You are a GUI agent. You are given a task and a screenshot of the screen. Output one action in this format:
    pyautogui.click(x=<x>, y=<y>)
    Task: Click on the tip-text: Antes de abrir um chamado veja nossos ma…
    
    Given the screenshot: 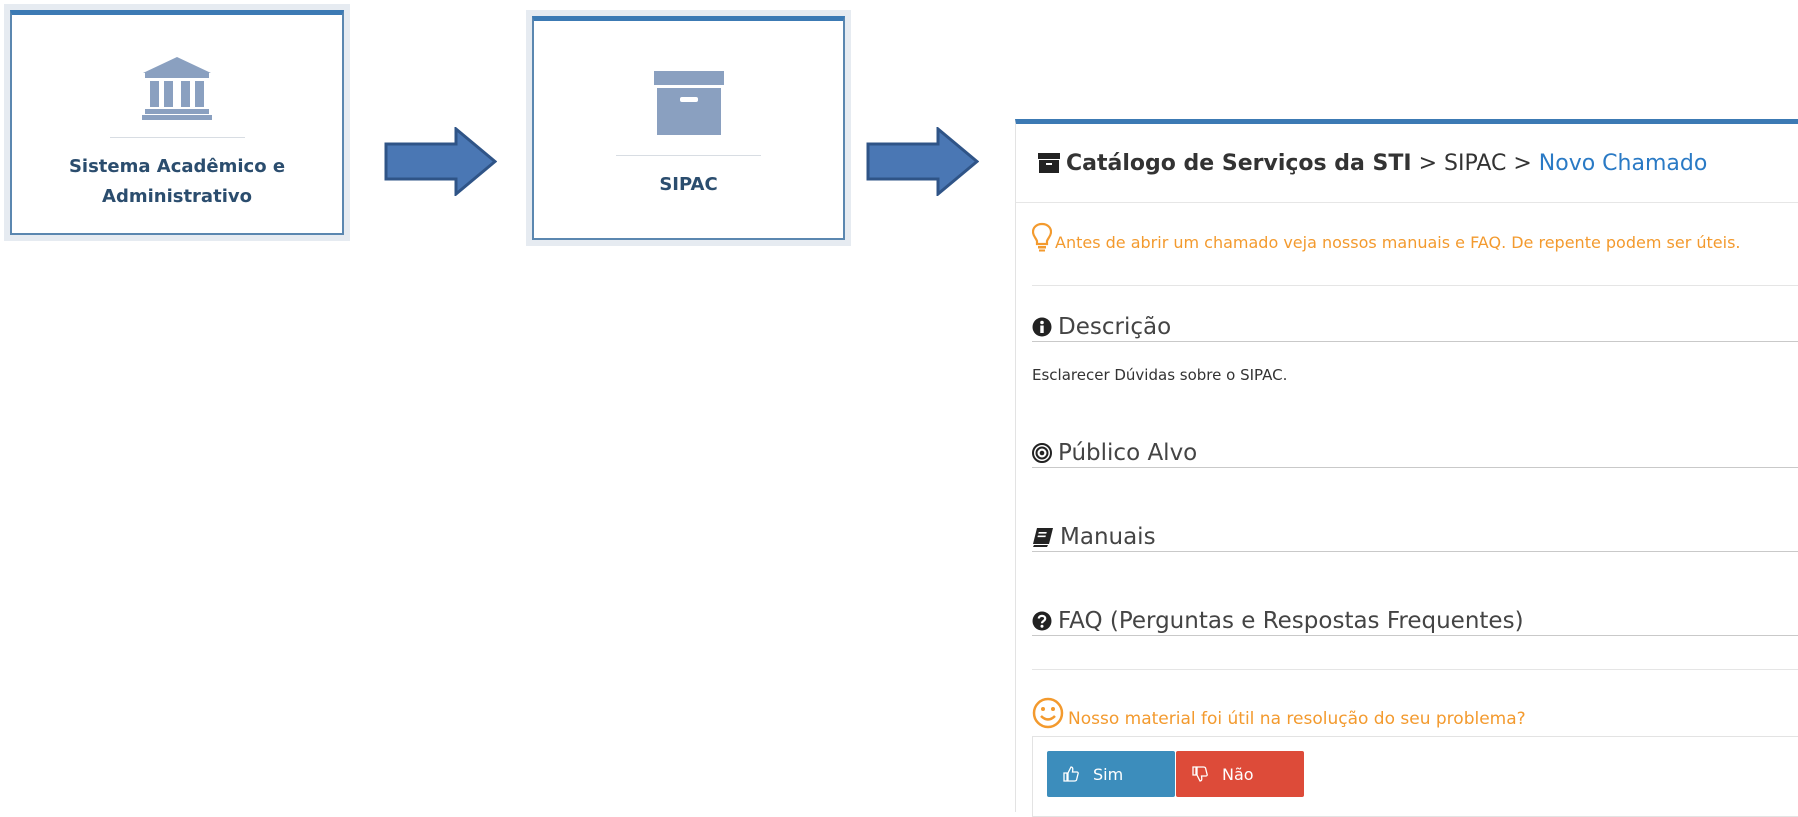 What is the action you would take?
    pyautogui.click(x=1398, y=242)
    